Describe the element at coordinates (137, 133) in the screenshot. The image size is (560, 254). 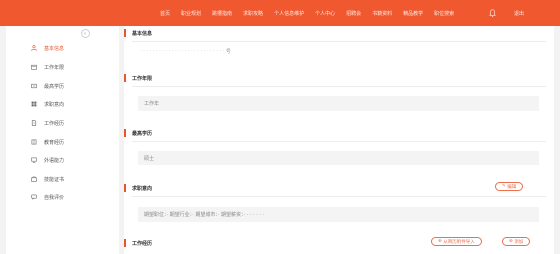
I see `section-title-education: 最高学历` at that location.